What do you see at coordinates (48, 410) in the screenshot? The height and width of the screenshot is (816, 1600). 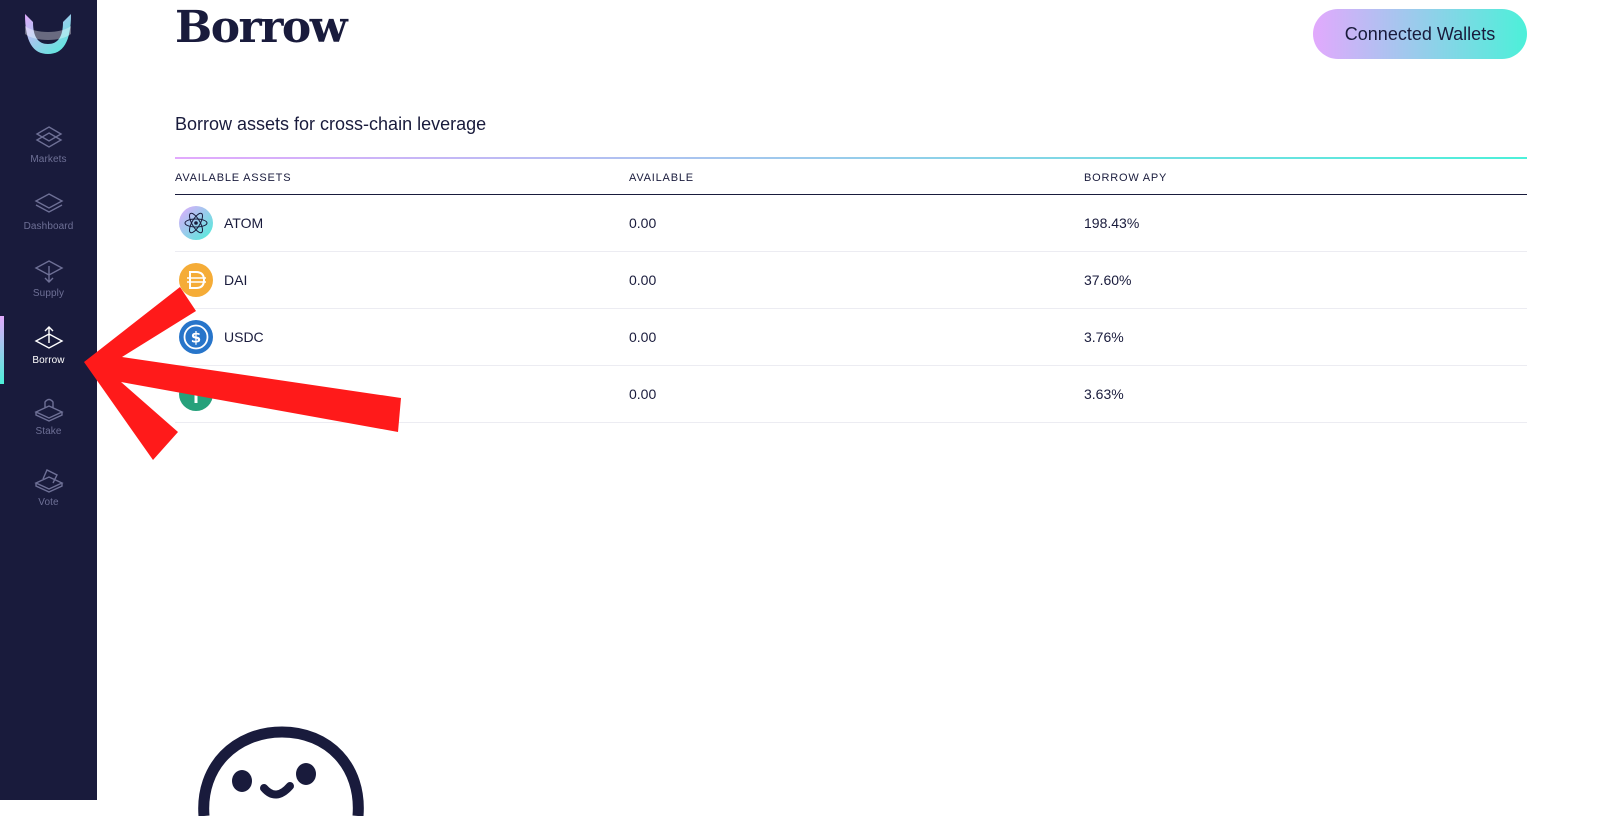 I see `stake-icon` at bounding box center [48, 410].